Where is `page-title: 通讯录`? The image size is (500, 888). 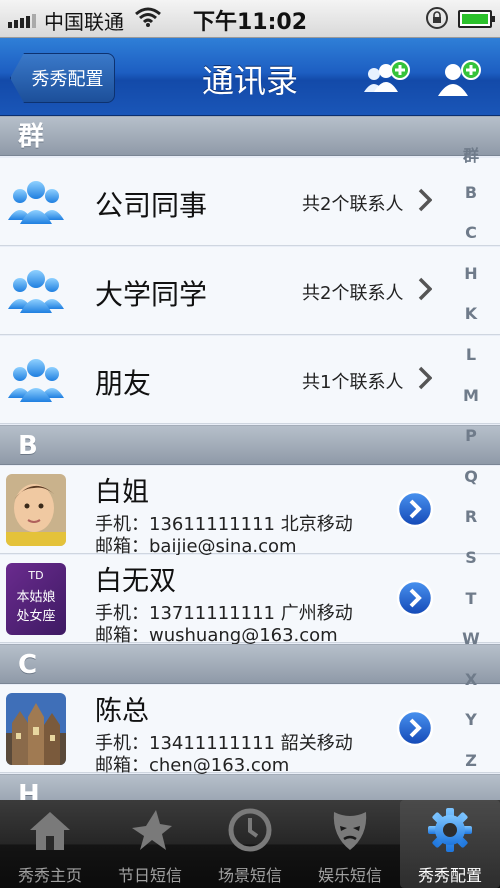
page-title: 通讯录 is located at coordinates (249, 81).